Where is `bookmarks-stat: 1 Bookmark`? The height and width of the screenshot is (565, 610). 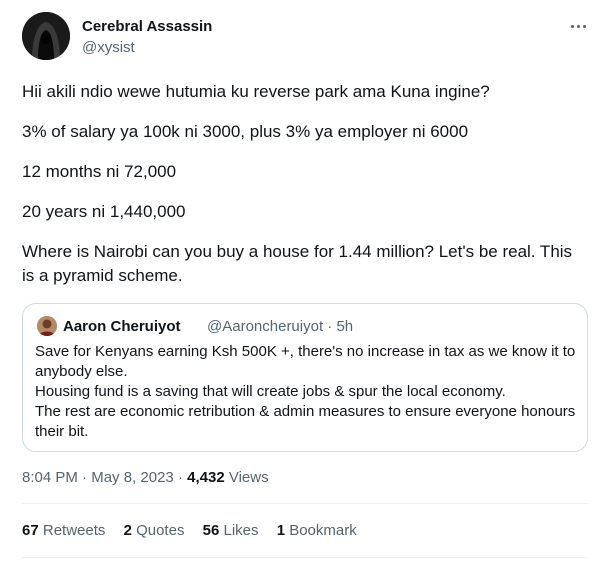
bookmarks-stat: 1 Bookmark is located at coordinates (317, 530).